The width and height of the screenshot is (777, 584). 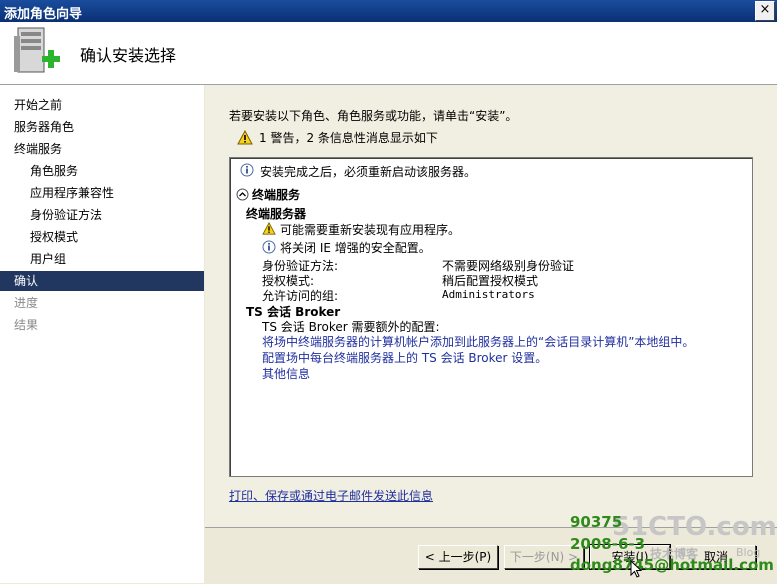 I want to click on sidebar-item-label: 进度, so click(x=26, y=303).